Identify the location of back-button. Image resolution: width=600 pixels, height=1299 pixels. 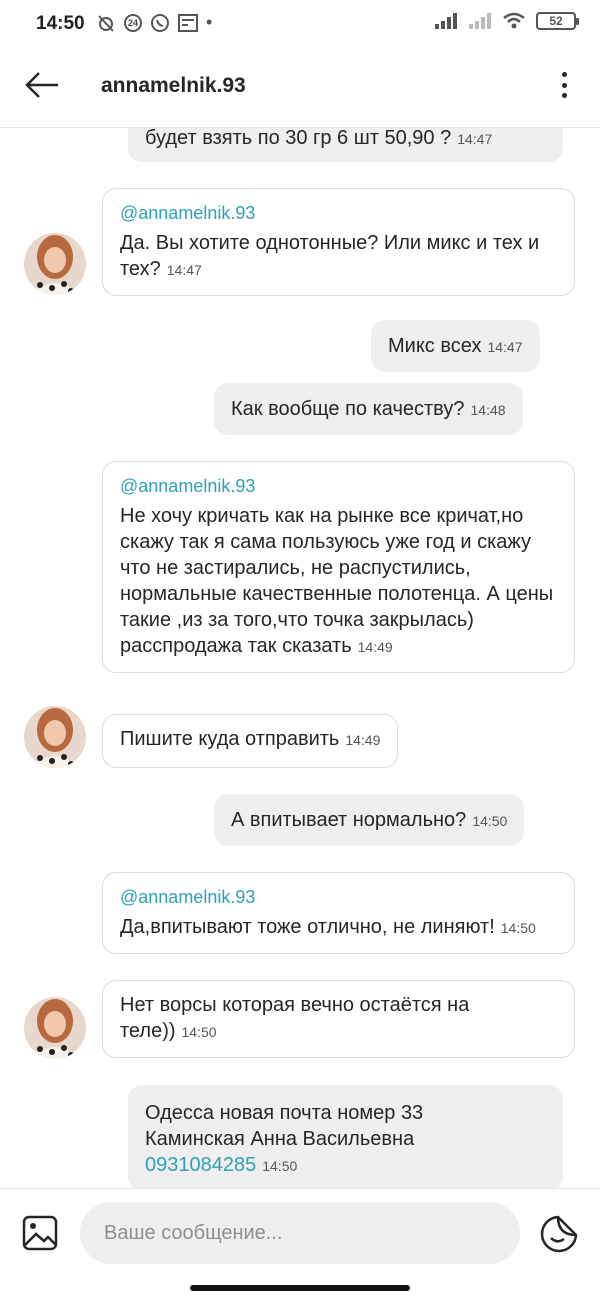
(44, 85).